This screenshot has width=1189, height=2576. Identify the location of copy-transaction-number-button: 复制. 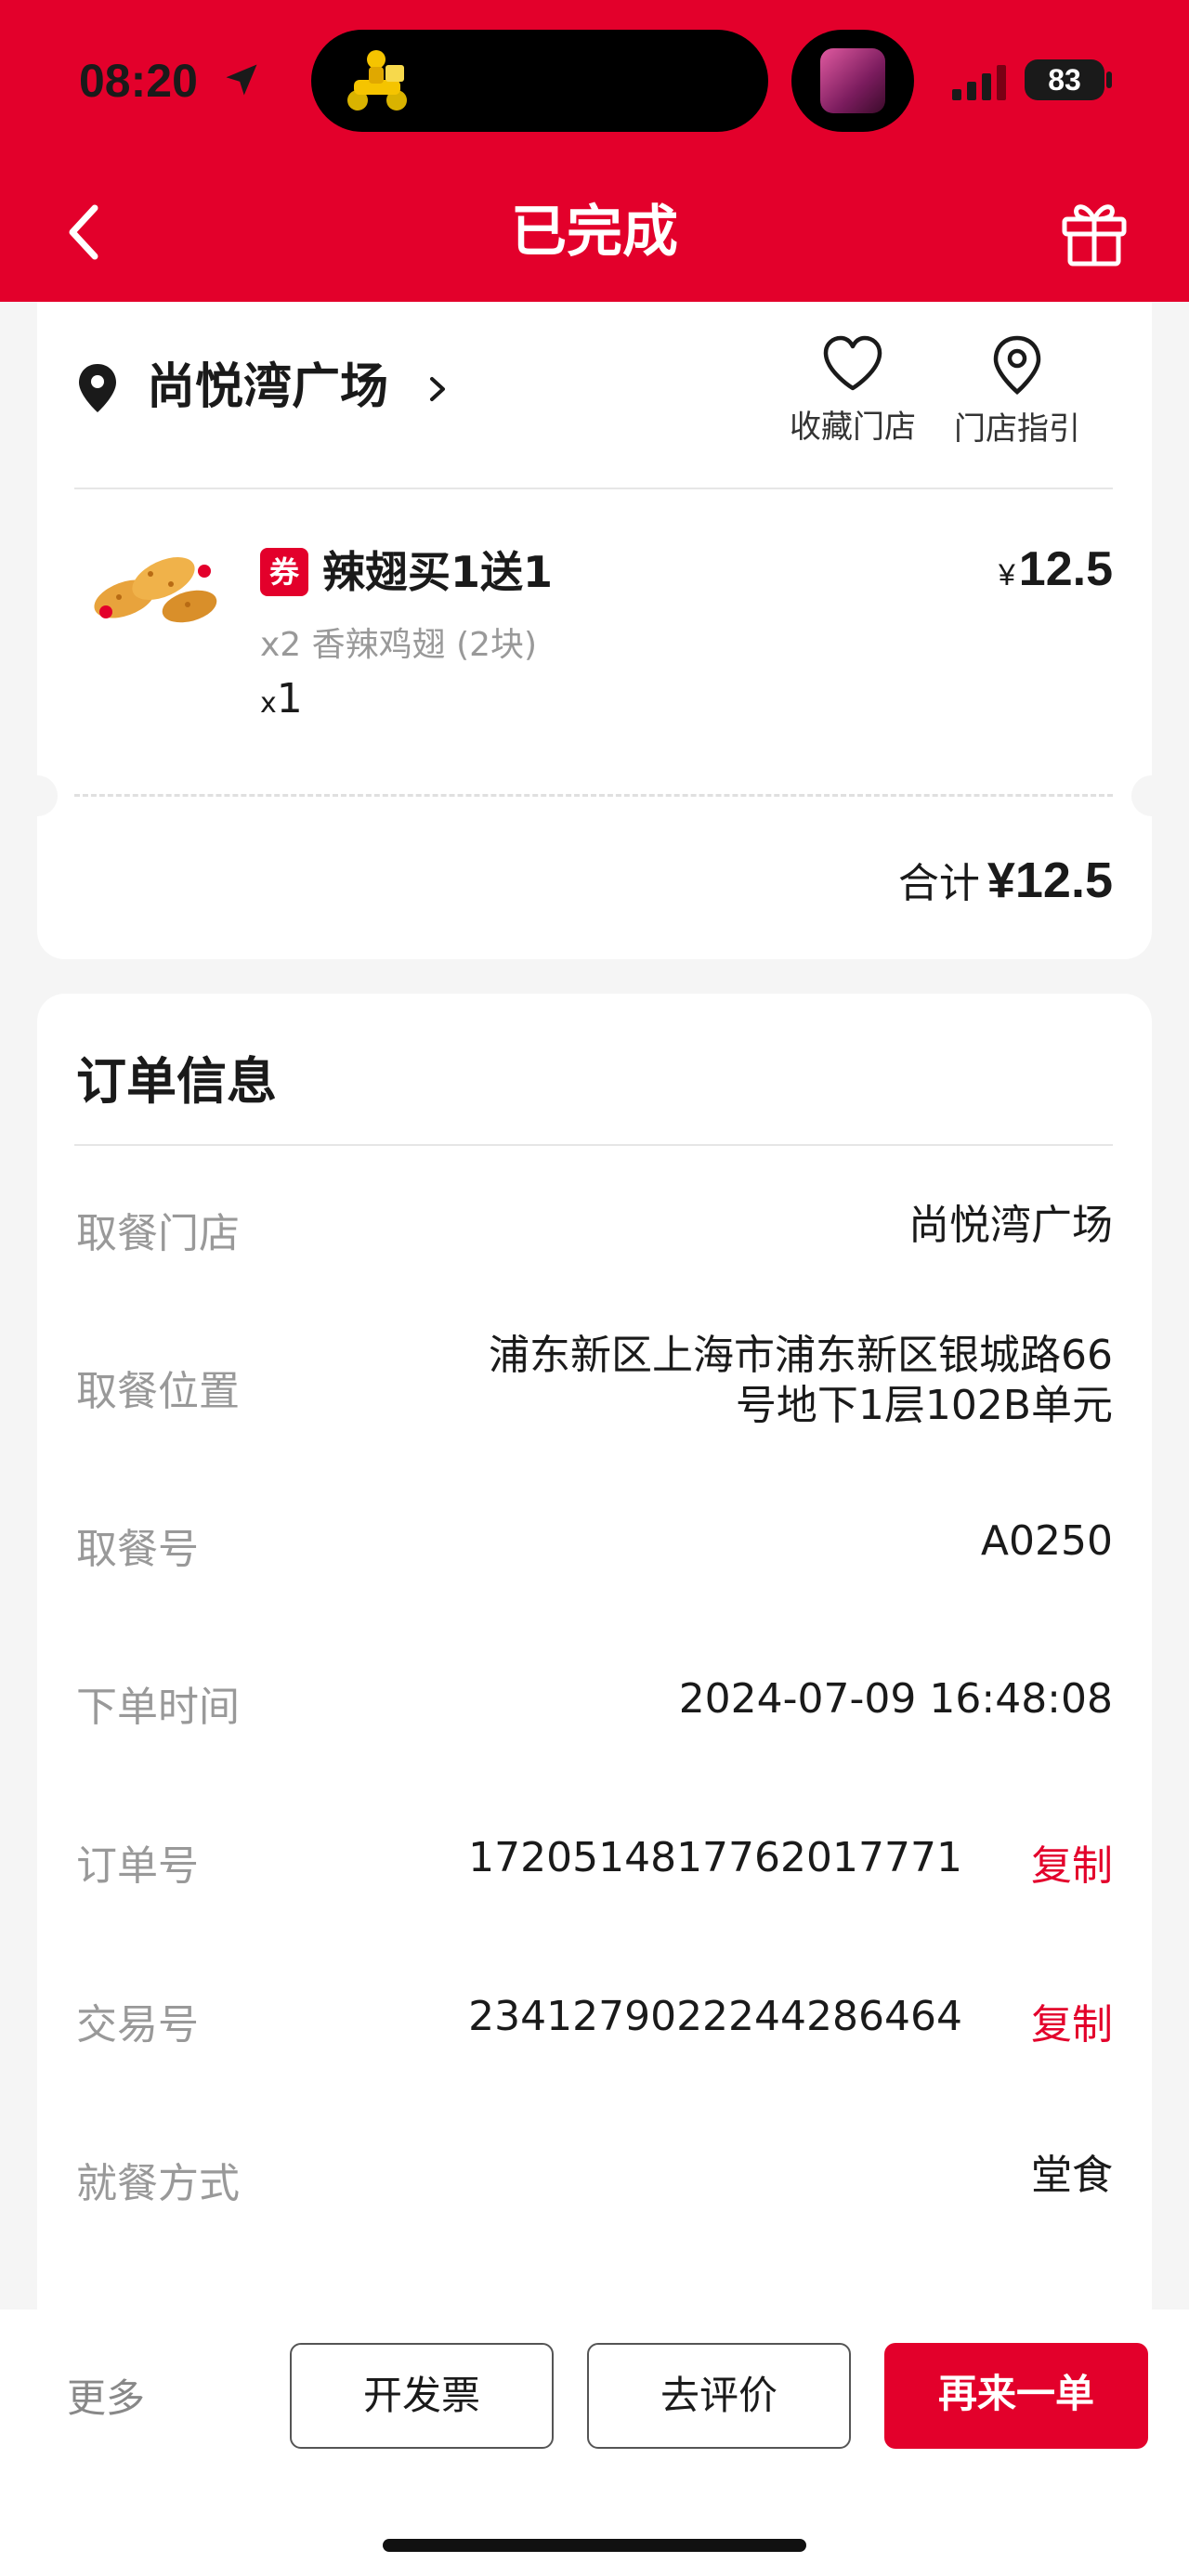
(1072, 2021).